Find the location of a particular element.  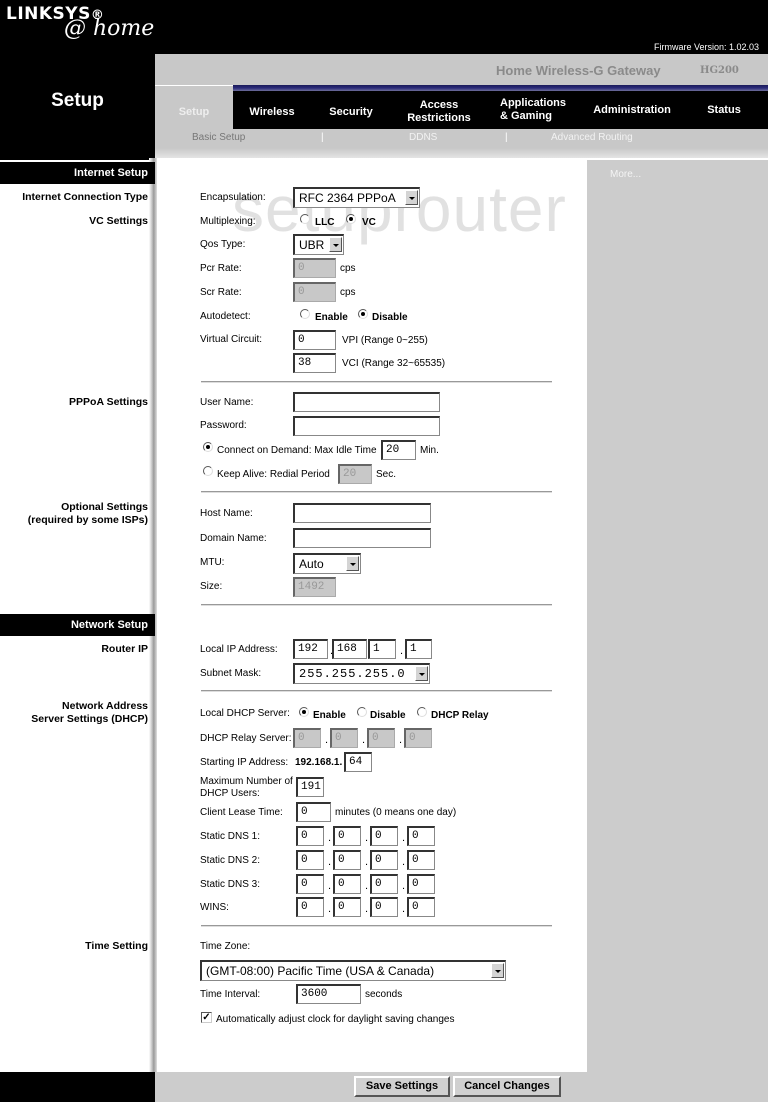

qos-select: UBR is located at coordinates (318, 244).